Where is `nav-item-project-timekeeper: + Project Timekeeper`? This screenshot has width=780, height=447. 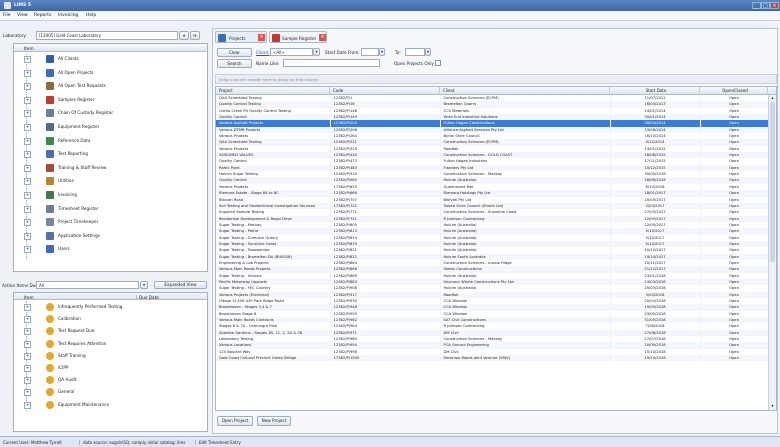 nav-item-project-timekeeper: + Project Timekeeper is located at coordinates (119, 222).